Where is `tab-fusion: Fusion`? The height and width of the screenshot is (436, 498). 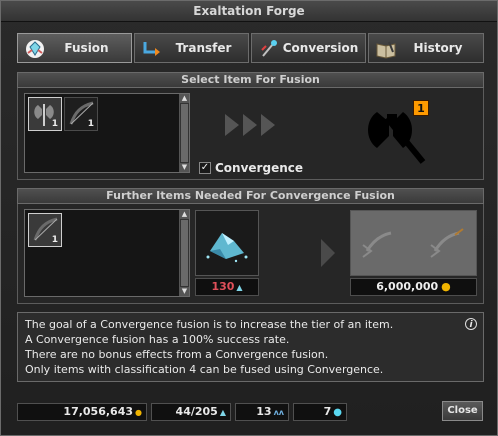
tab-fusion: Fusion is located at coordinates (74, 48).